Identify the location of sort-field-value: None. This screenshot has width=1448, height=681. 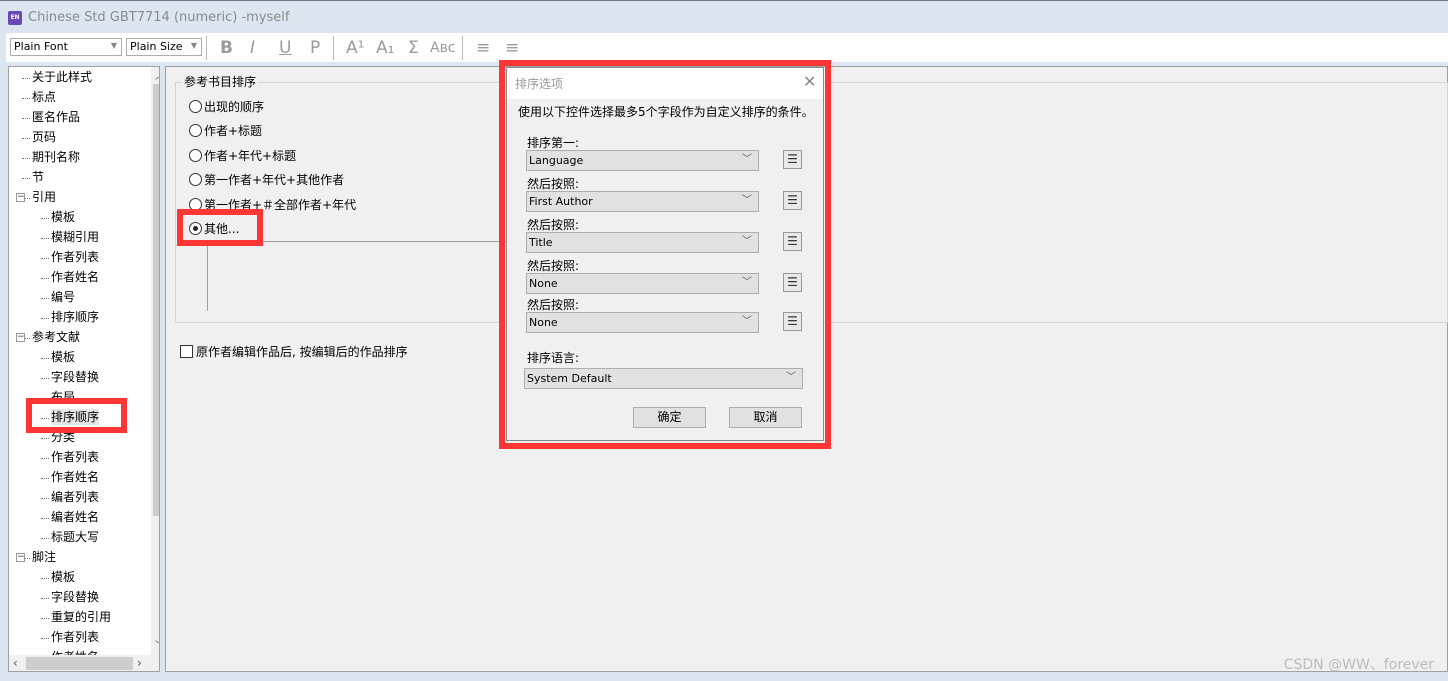
(543, 322).